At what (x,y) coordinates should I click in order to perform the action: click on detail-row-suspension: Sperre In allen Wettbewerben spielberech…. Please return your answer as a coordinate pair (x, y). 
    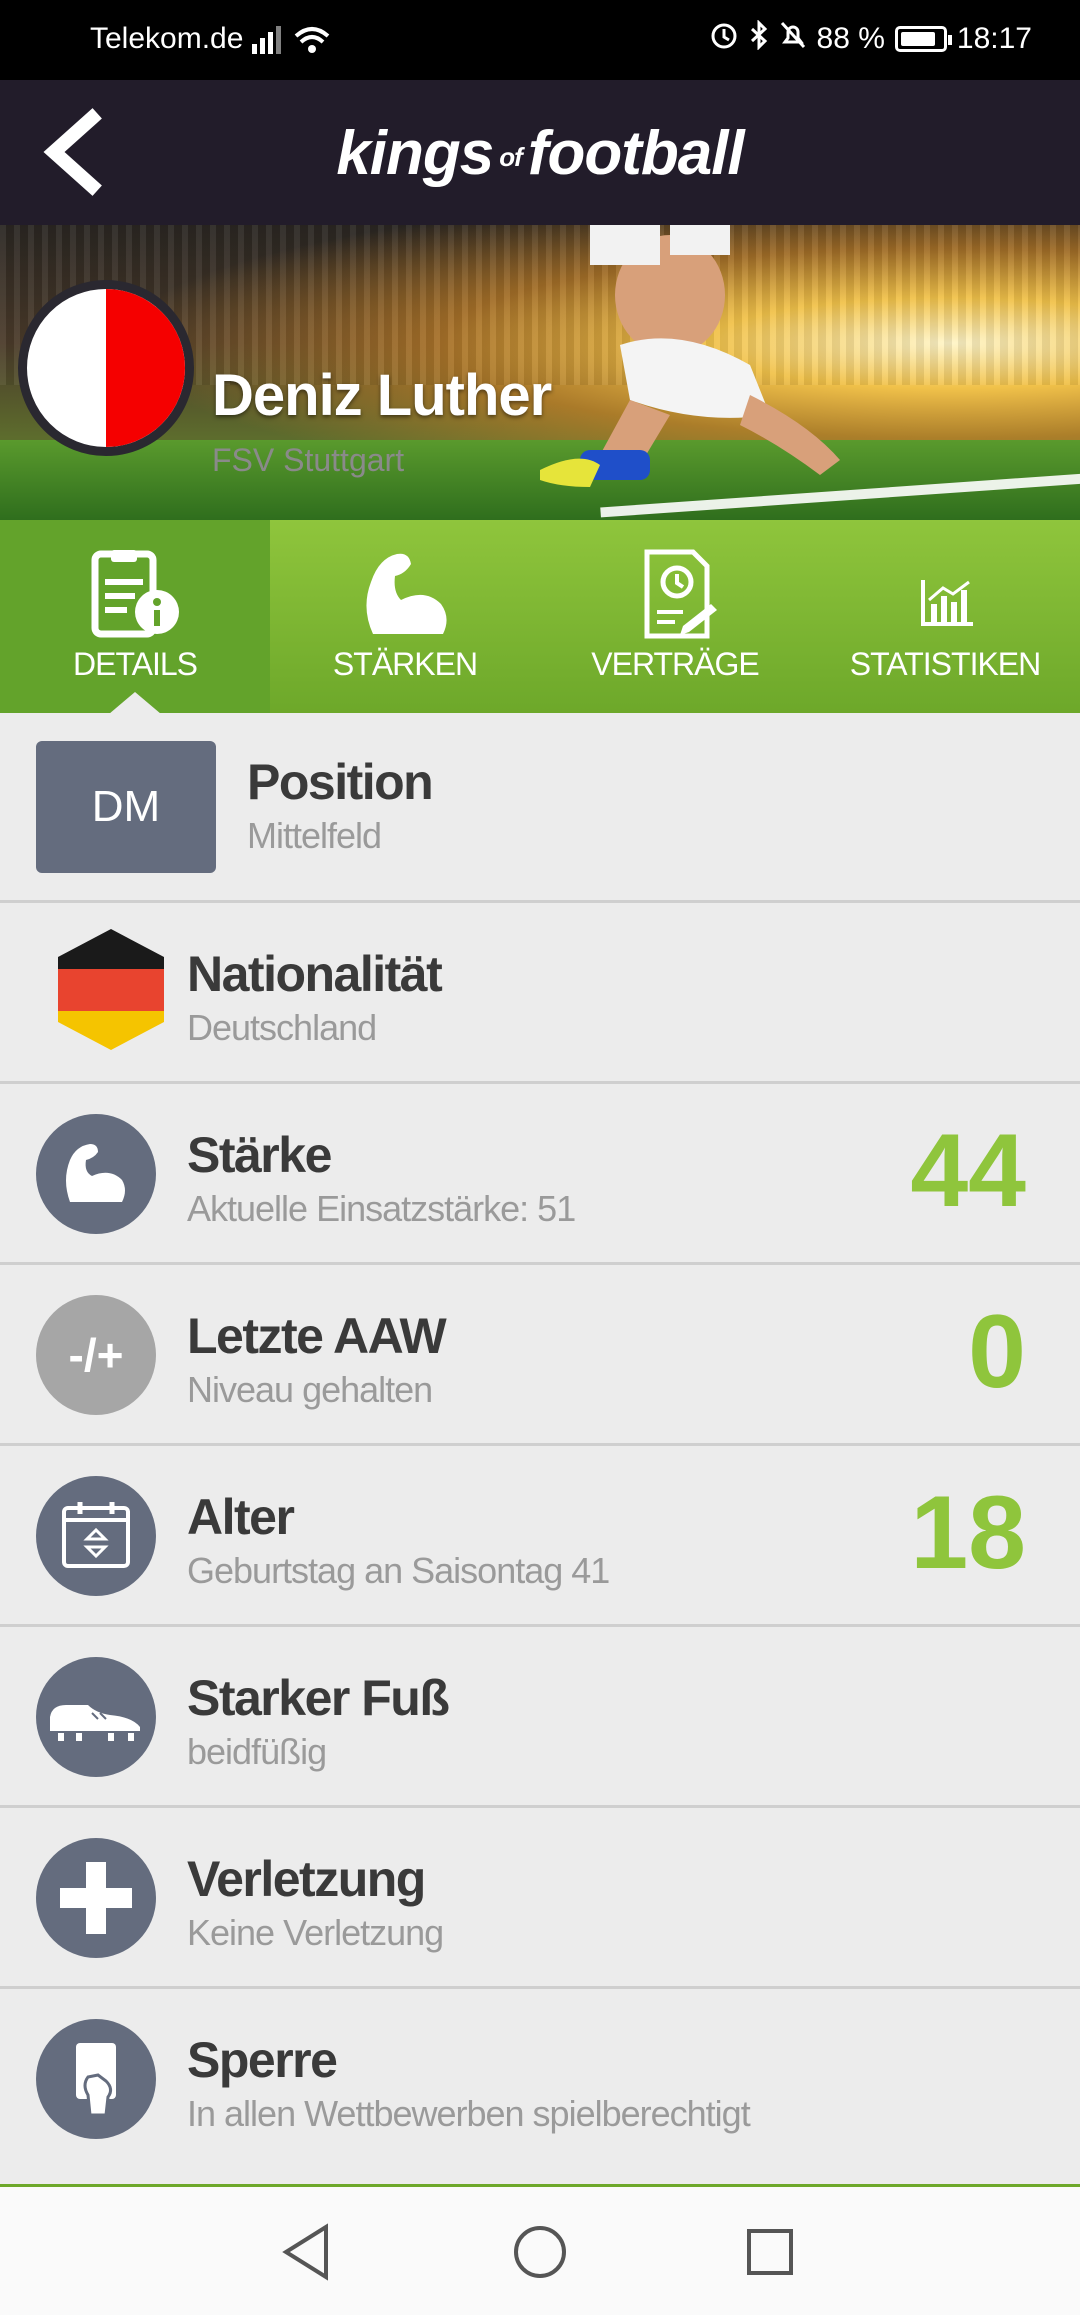
    Looking at the image, I should click on (540, 2079).